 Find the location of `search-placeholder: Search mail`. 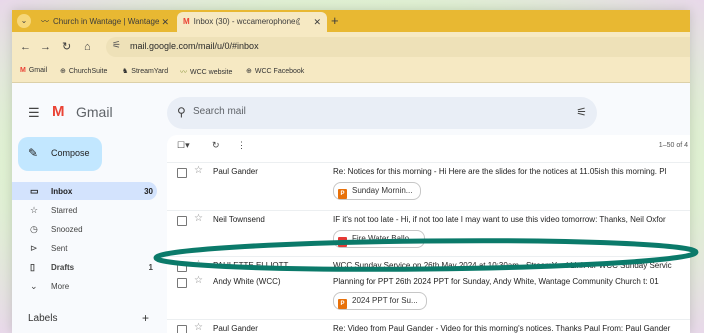

search-placeholder: Search mail is located at coordinates (219, 111).